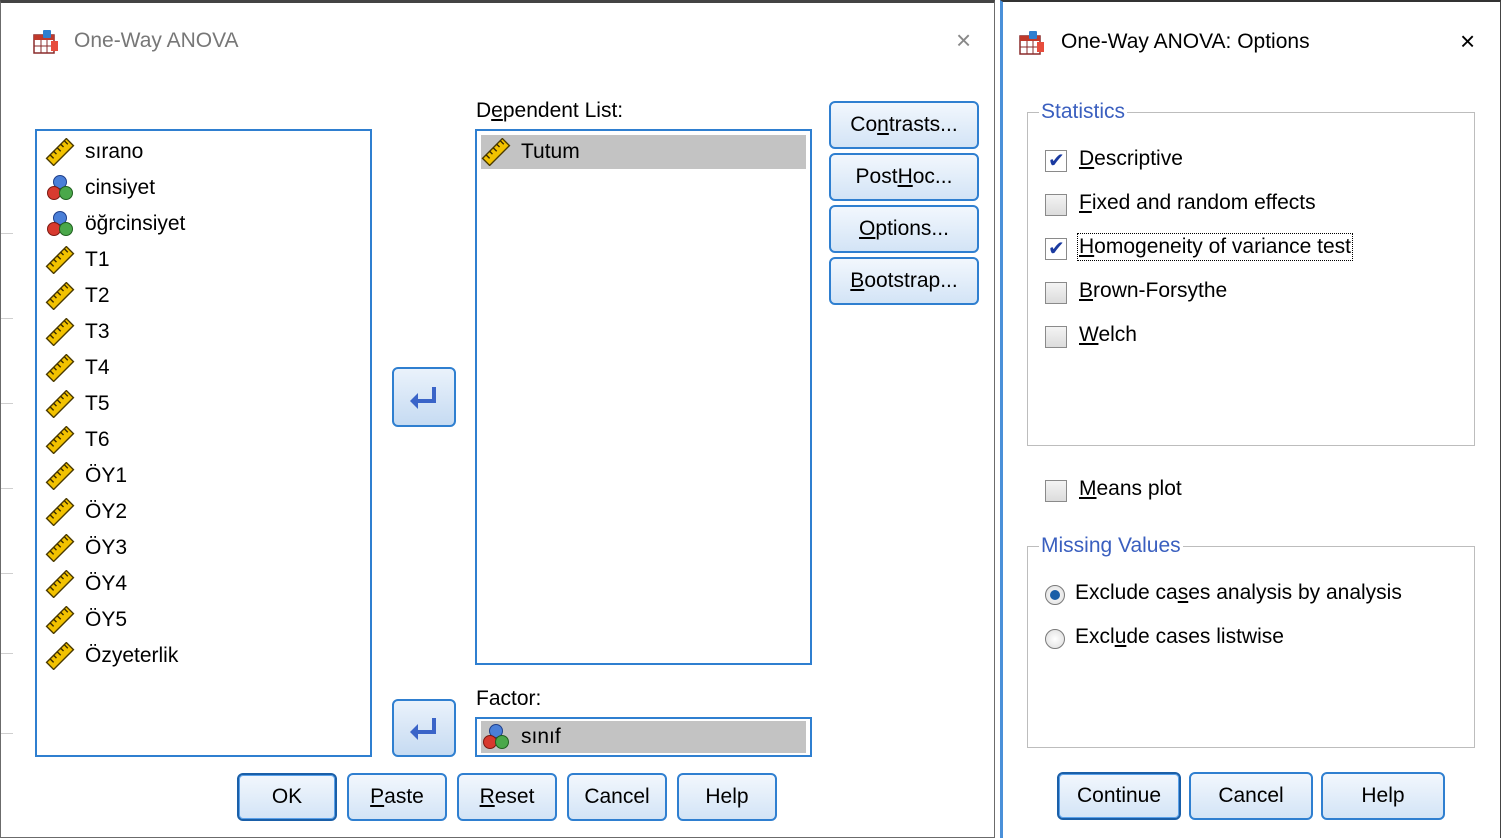 The image size is (1501, 838). I want to click on variable-name: ÖY2, so click(106, 511).